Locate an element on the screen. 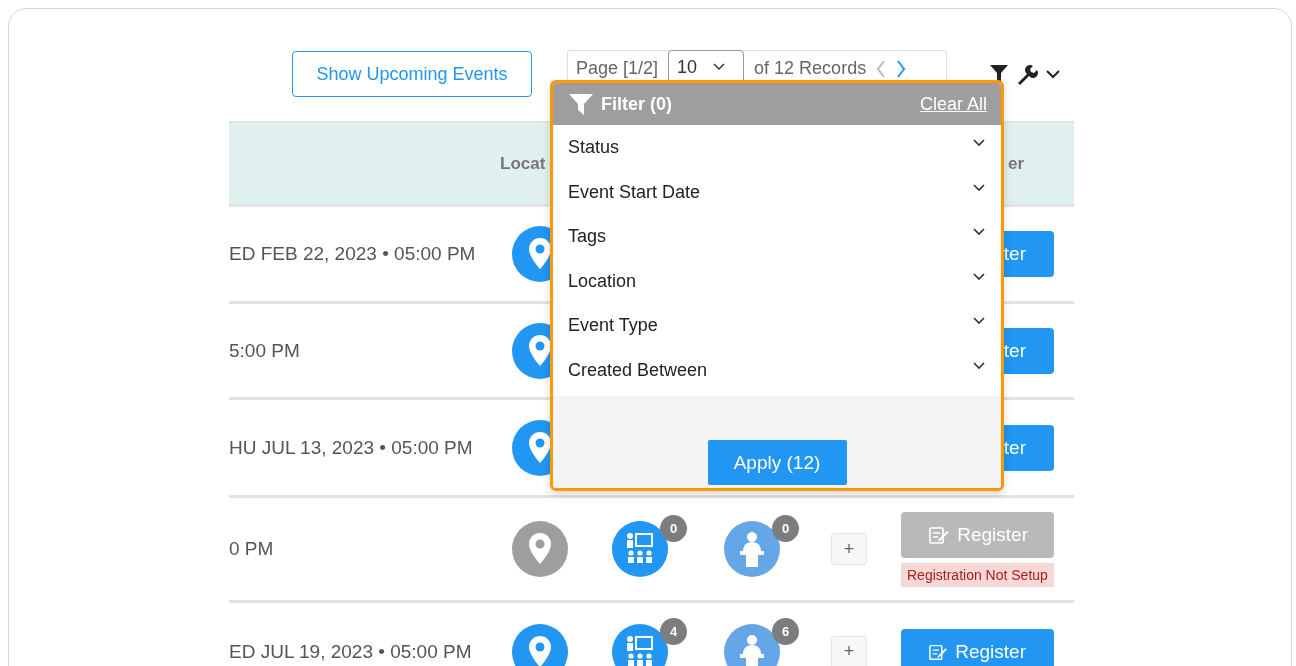 The image size is (1296, 666). filter-option: Status is located at coordinates (777, 151).